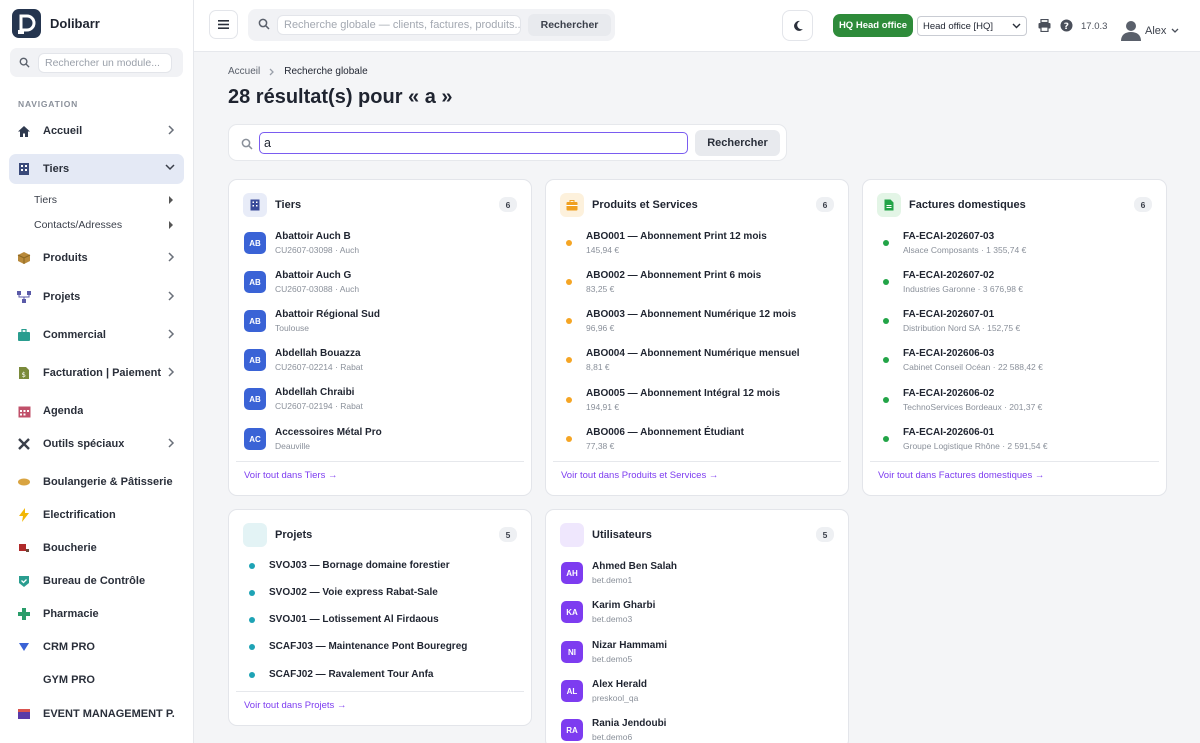 This screenshot has height=743, width=1200. Describe the element at coordinates (355, 646) in the screenshot. I see `list-item: SCAFJ03 — Maintenance Pont Bouregreg` at that location.